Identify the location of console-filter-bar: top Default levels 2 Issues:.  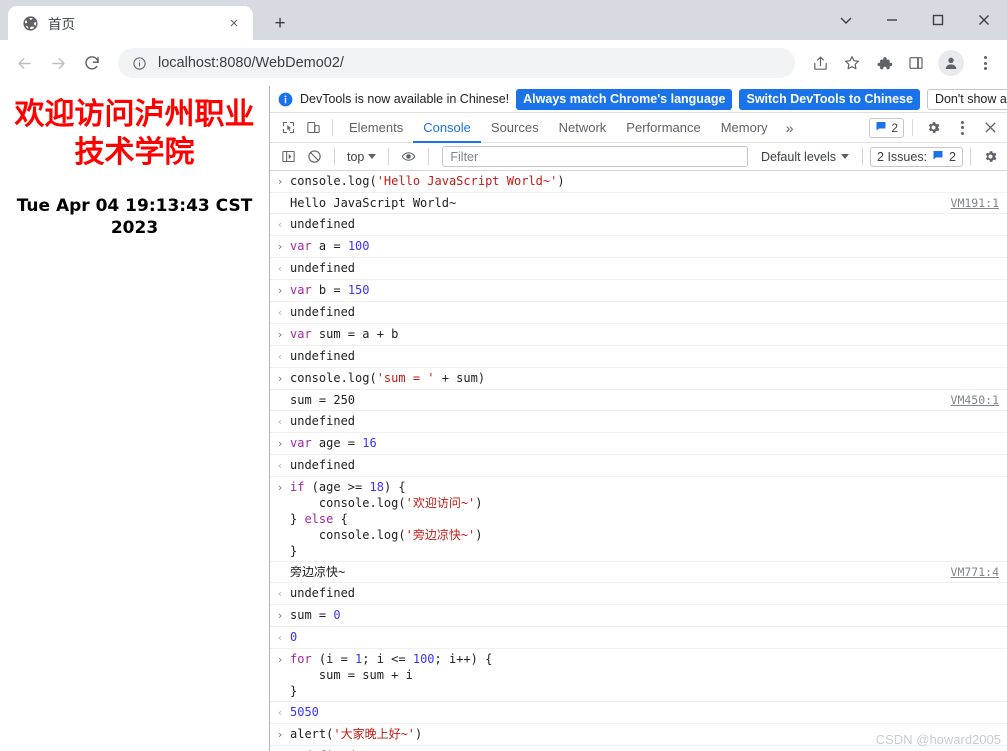
(638, 157).